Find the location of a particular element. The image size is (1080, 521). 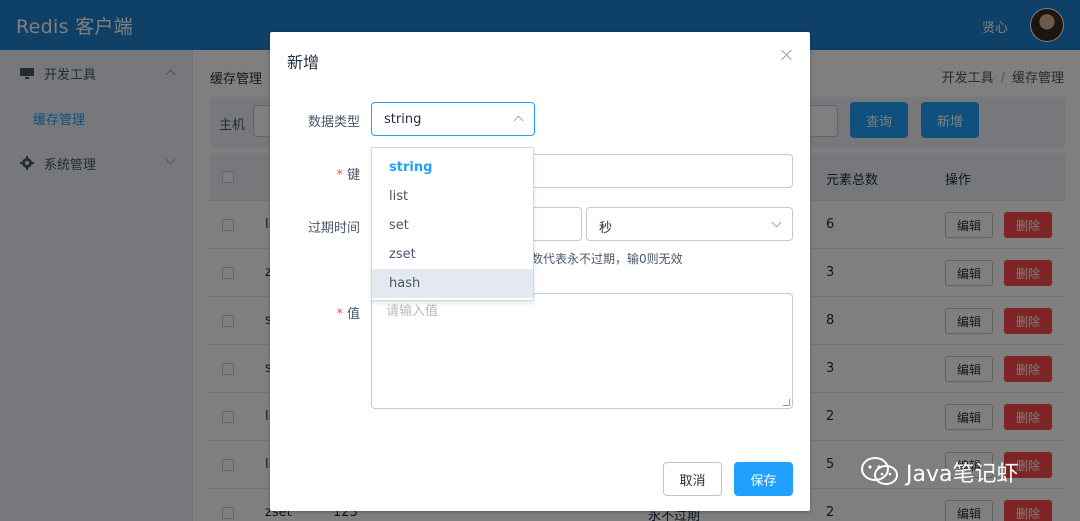

watermark: Java笔记虾 is located at coordinates (939, 472).